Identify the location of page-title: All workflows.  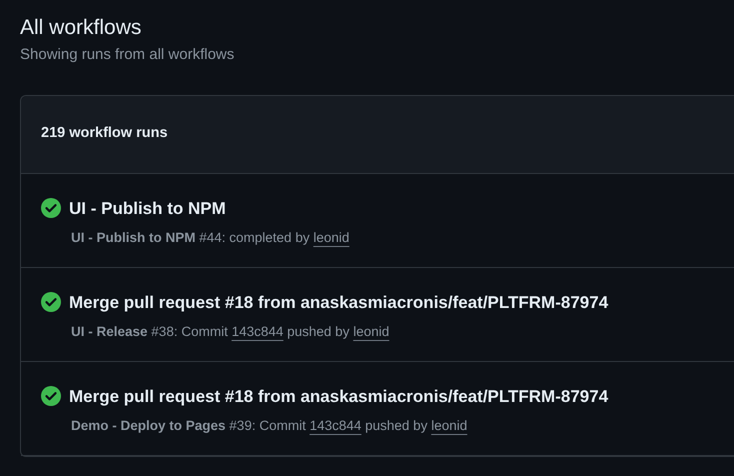
(81, 28).